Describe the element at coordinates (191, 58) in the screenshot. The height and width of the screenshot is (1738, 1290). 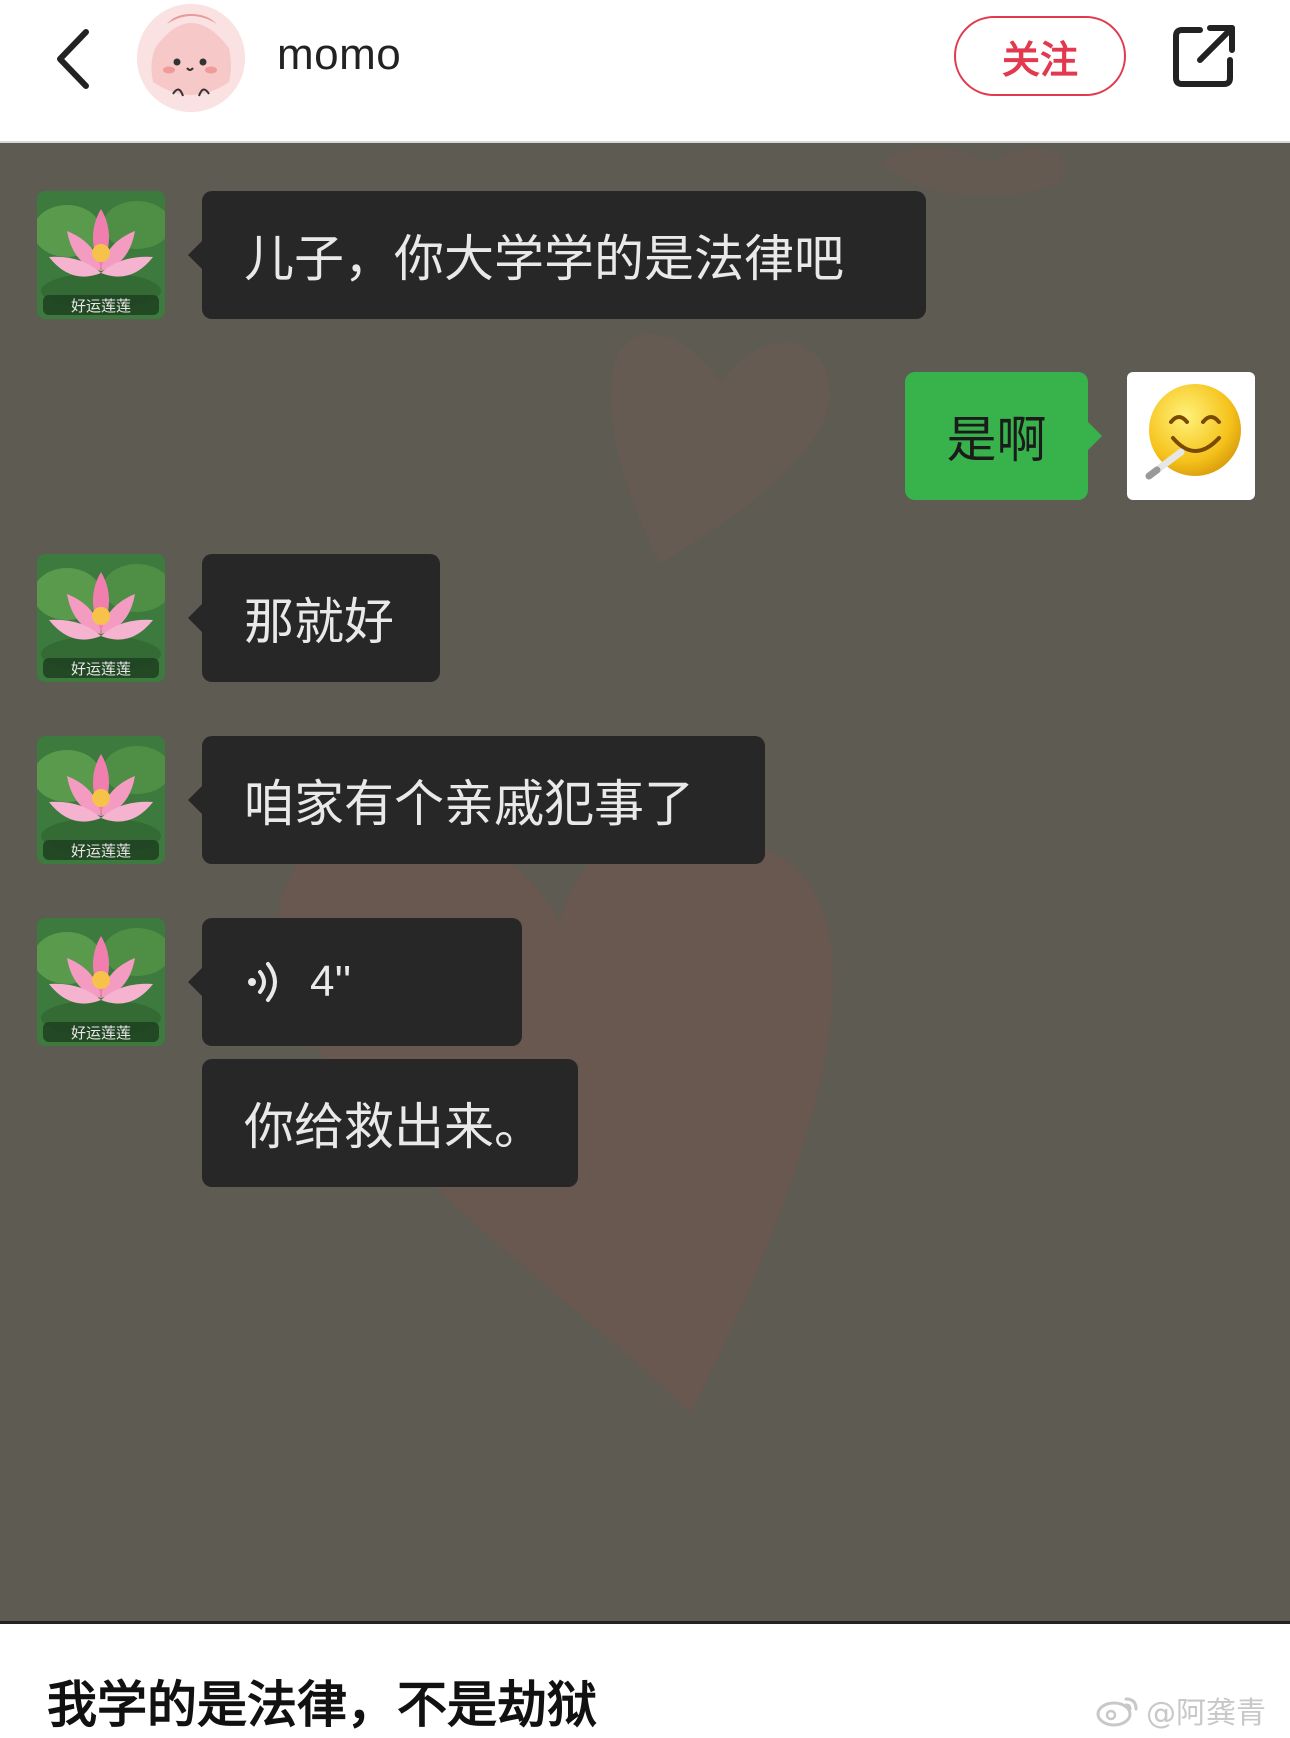
I see `user-avatar` at that location.